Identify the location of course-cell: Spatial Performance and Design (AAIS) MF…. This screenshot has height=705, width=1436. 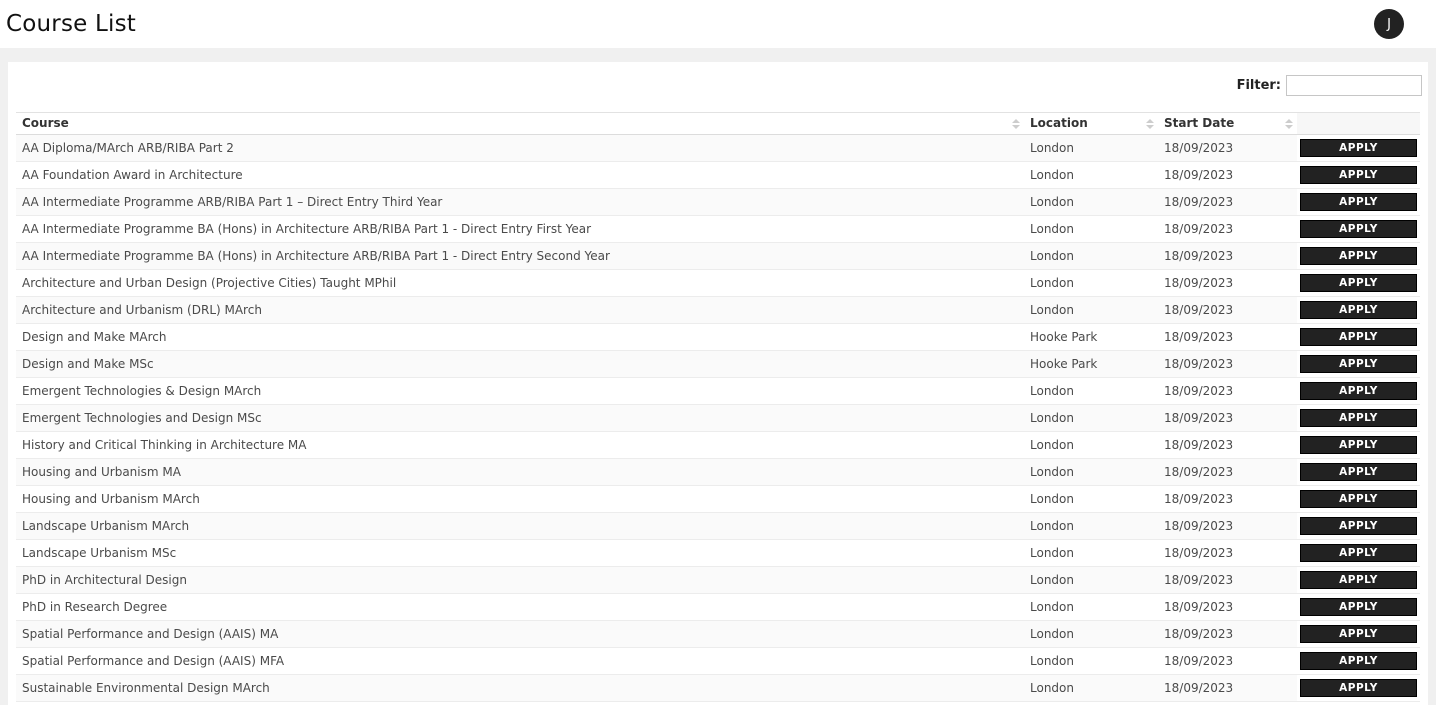
(520, 661).